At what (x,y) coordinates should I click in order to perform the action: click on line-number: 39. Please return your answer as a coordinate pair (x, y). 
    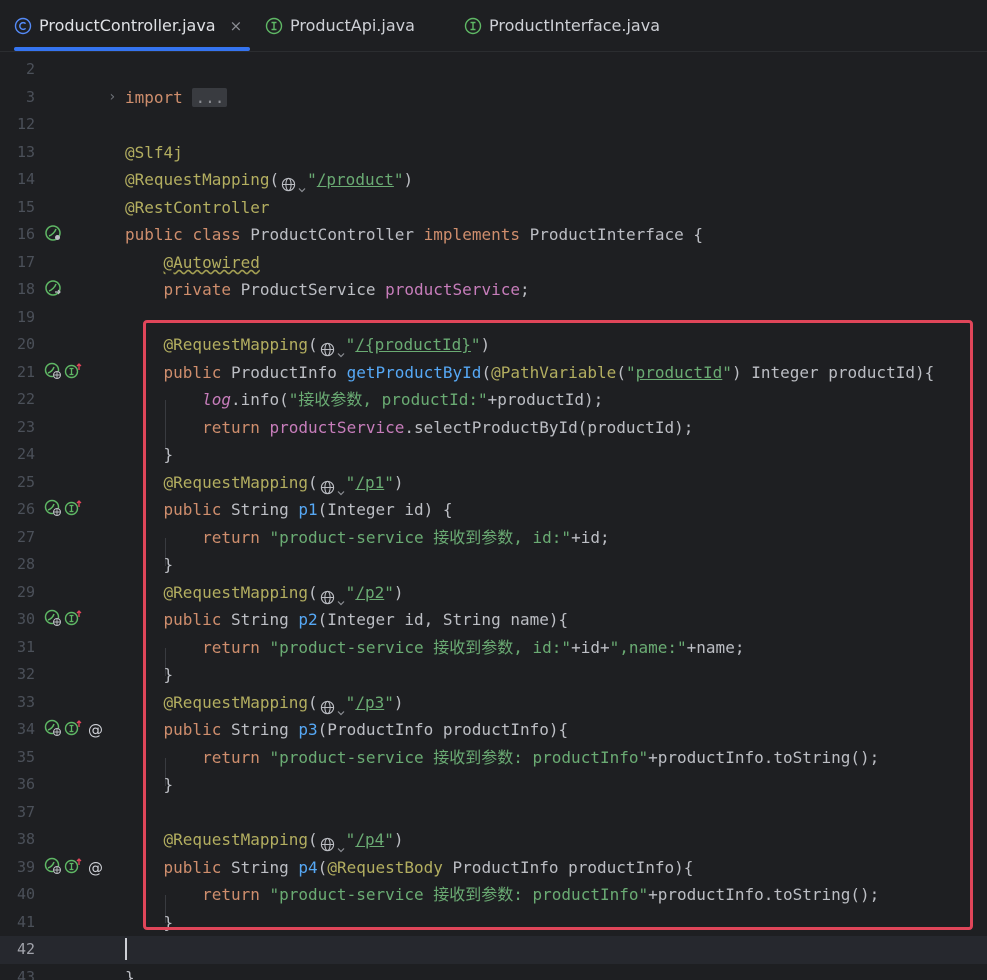
    Looking at the image, I should click on (25, 867).